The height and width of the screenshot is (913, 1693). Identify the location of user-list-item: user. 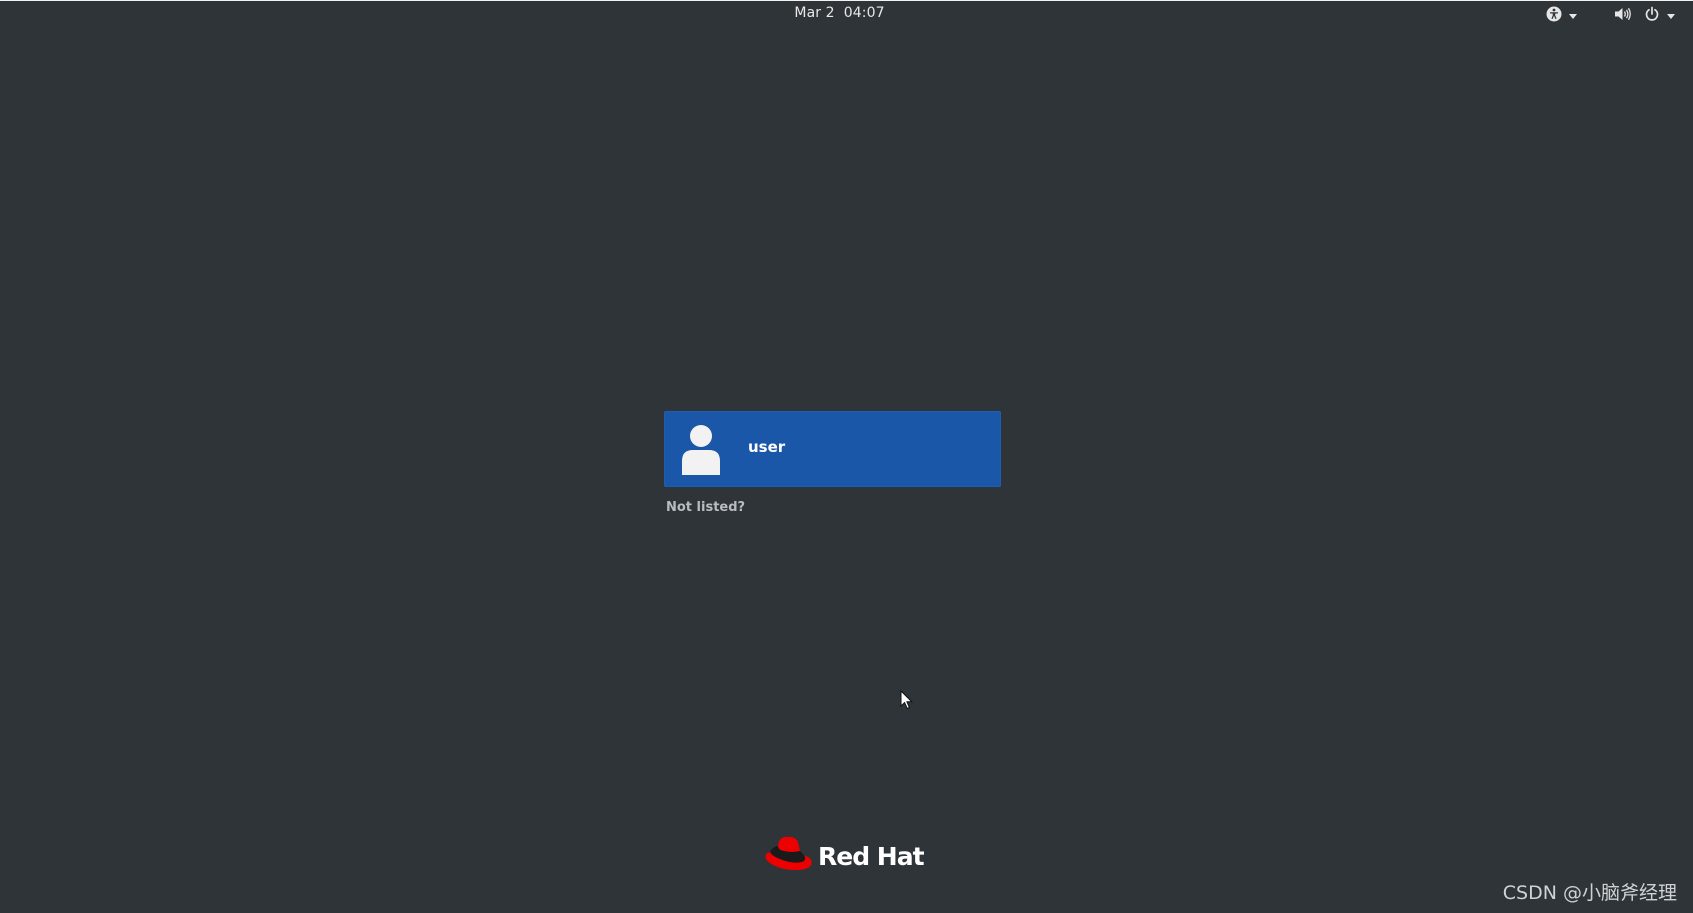
(832, 449).